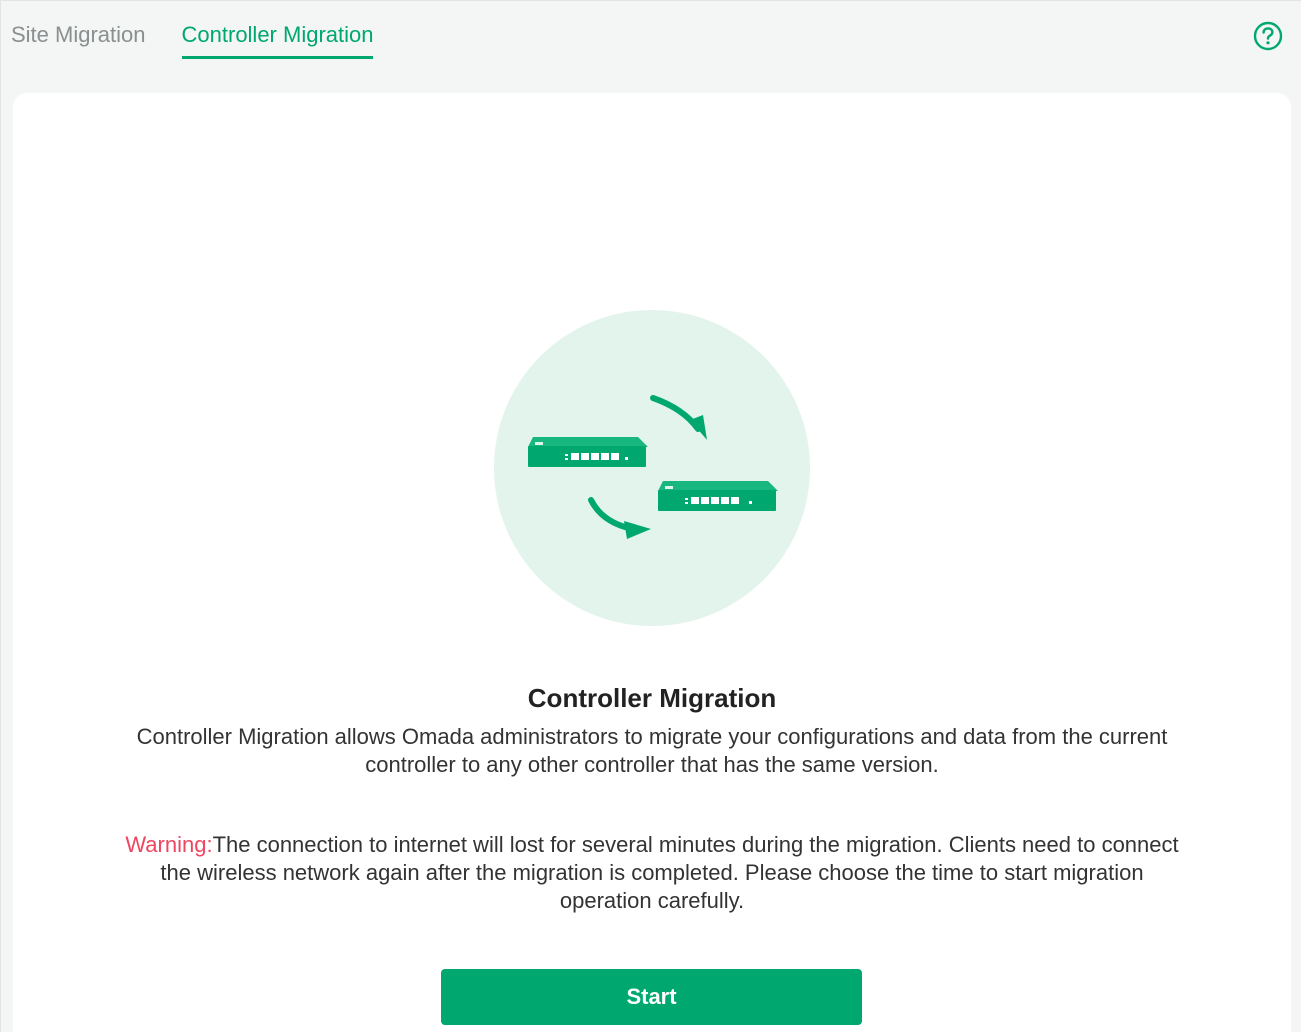 The width and height of the screenshot is (1301, 1032). I want to click on page-title: Controller Migration, so click(652, 698).